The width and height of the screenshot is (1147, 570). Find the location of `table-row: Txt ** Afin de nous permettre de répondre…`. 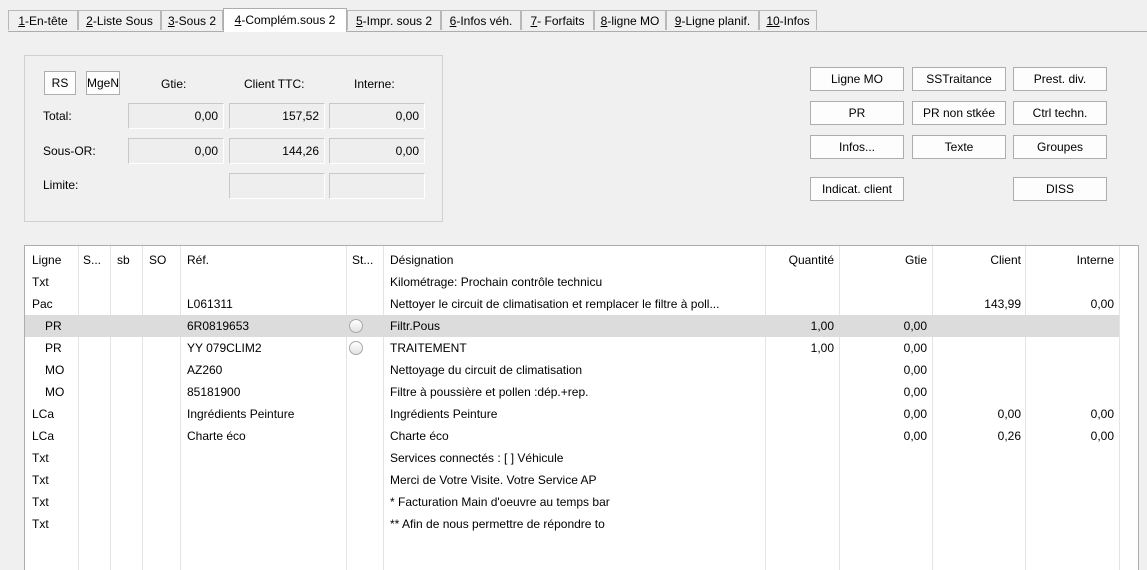

table-row: Txt ** Afin de nous permettre de répondre… is located at coordinates (572, 524).